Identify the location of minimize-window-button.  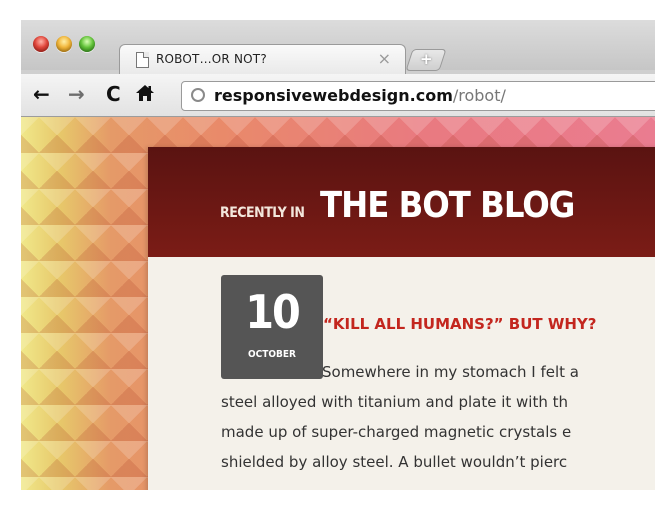
(64, 44).